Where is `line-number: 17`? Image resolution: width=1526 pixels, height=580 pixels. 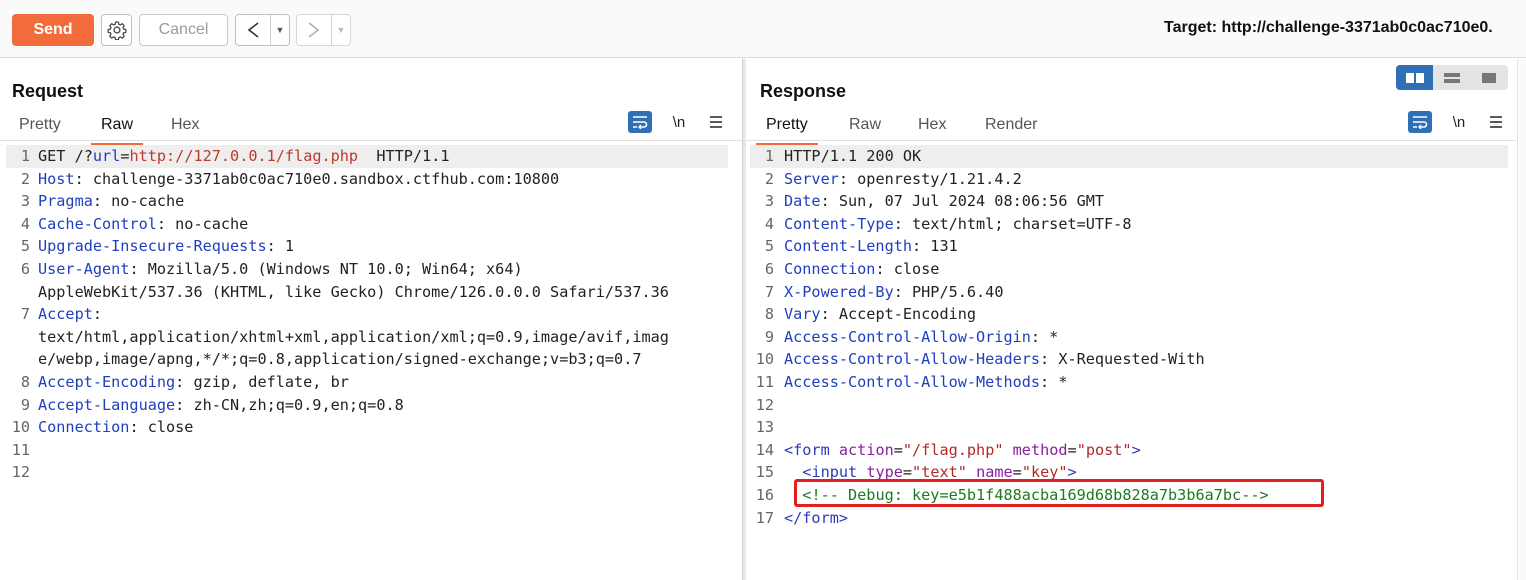
line-number: 17 is located at coordinates (764, 517).